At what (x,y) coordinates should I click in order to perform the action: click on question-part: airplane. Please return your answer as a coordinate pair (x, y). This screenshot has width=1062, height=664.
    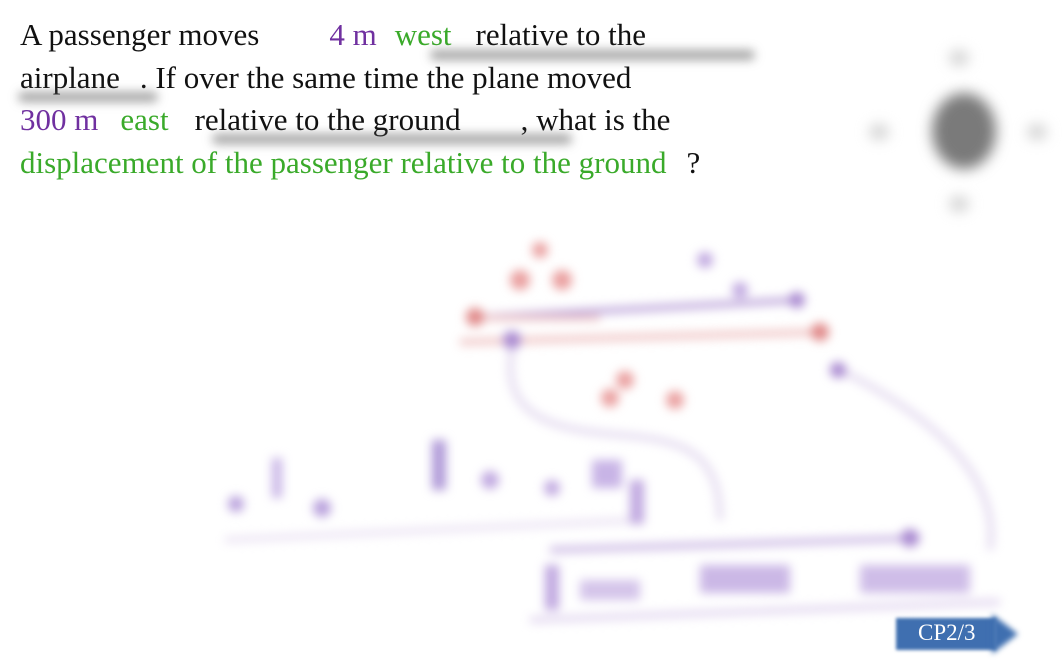
    Looking at the image, I should click on (70, 77).